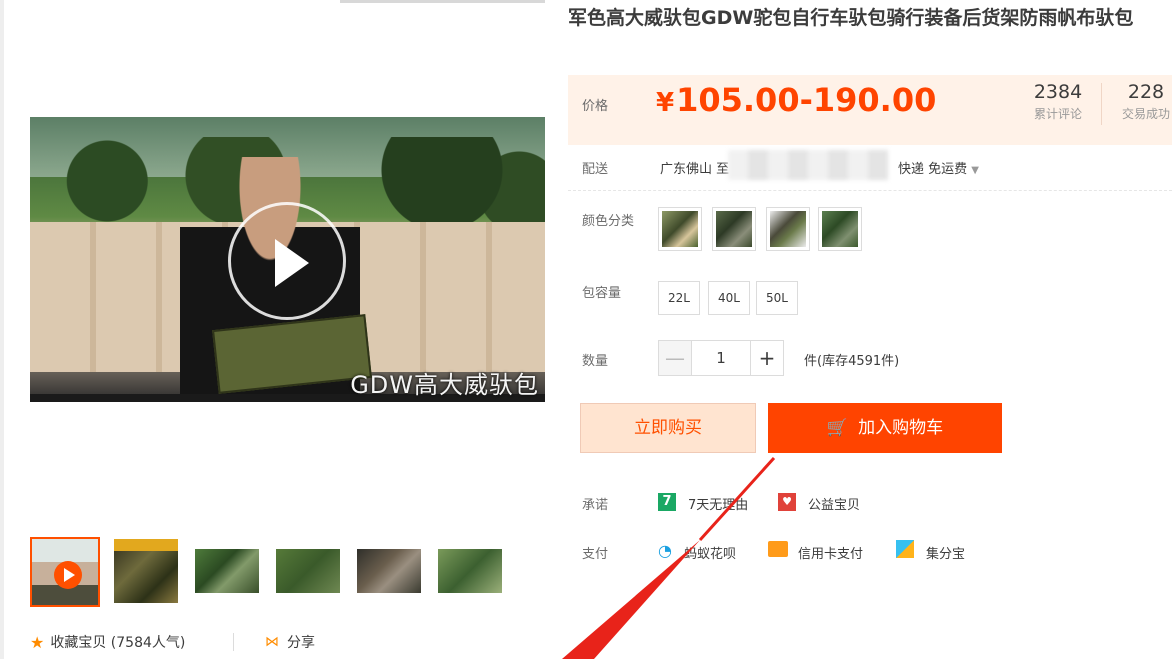 The height and width of the screenshot is (659, 1172). I want to click on annotation-arrow, so click(669, 557).